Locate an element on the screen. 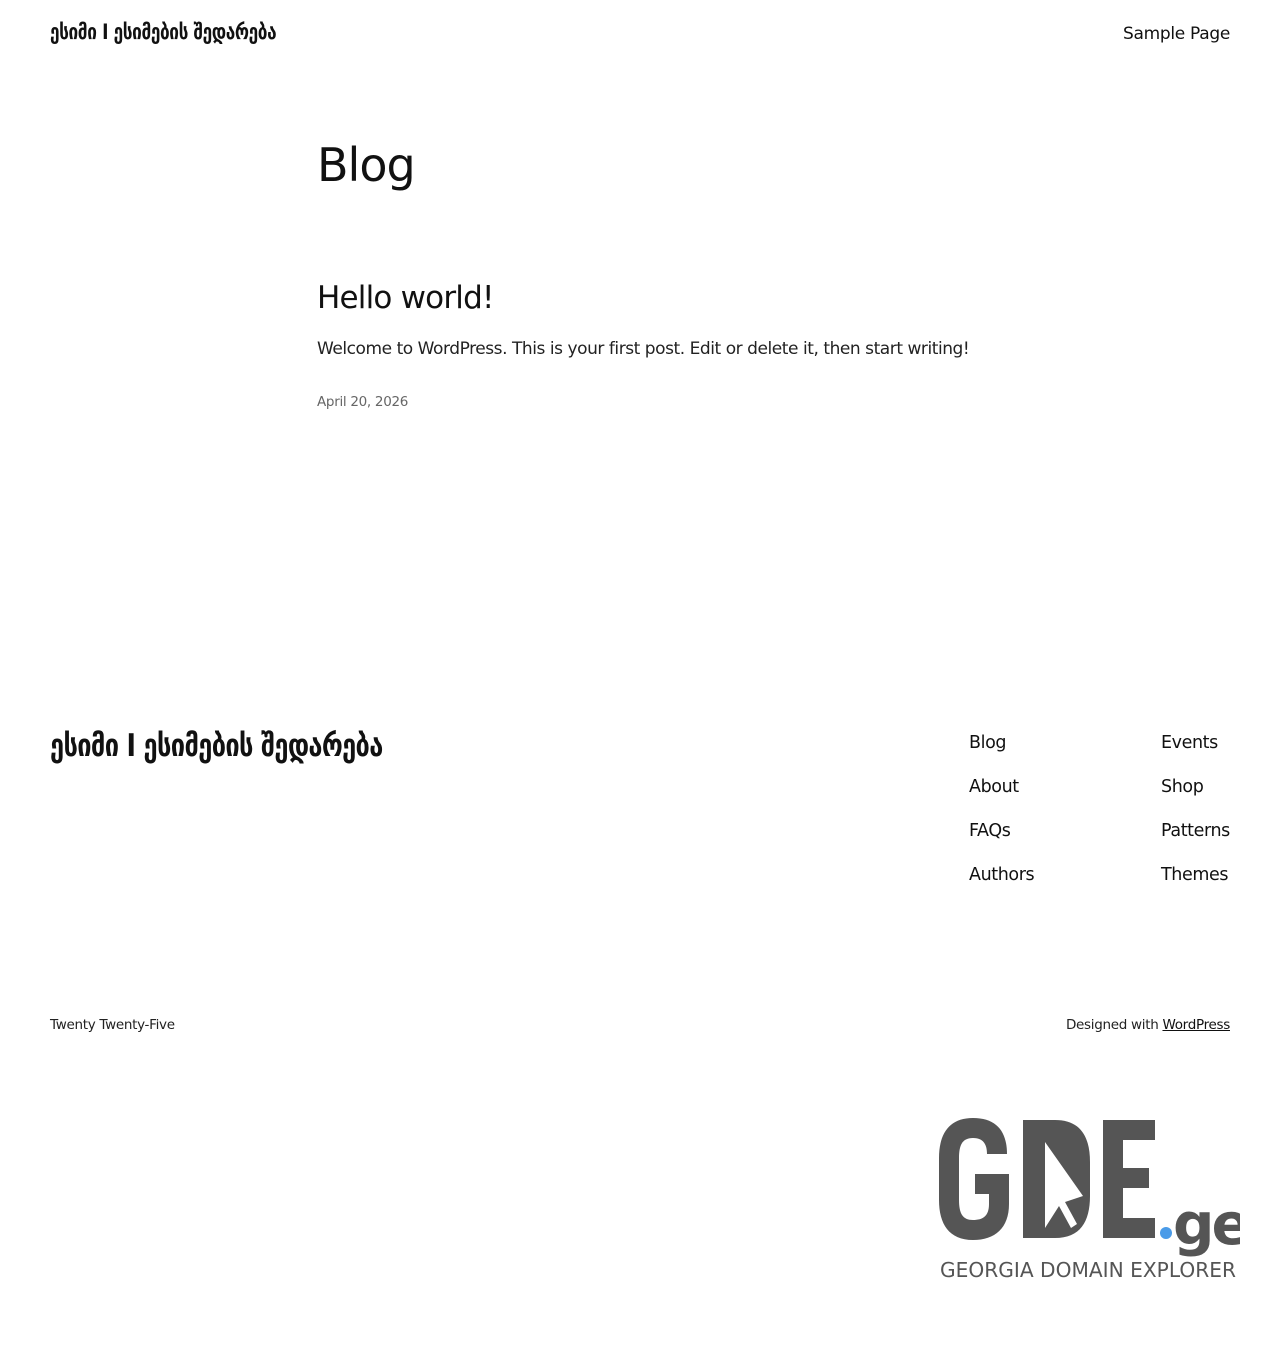 The height and width of the screenshot is (1360, 1280). theme-credit: Twenty Twenty-Five is located at coordinates (112, 1025).